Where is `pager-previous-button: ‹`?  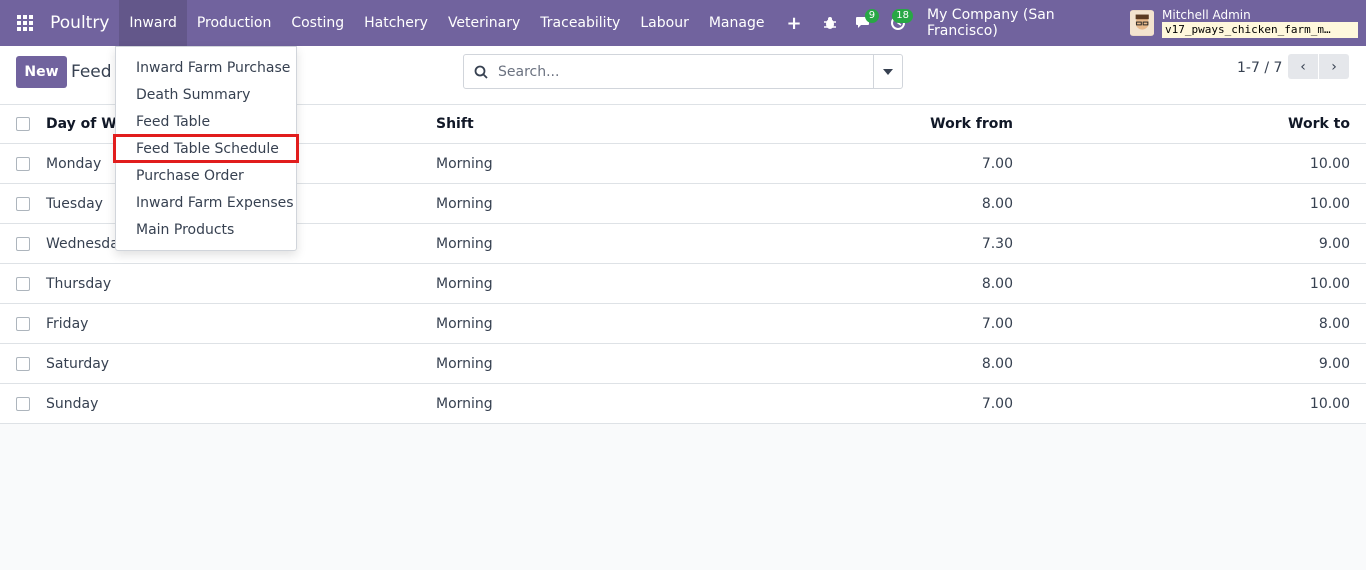 pager-previous-button: ‹ is located at coordinates (1303, 66).